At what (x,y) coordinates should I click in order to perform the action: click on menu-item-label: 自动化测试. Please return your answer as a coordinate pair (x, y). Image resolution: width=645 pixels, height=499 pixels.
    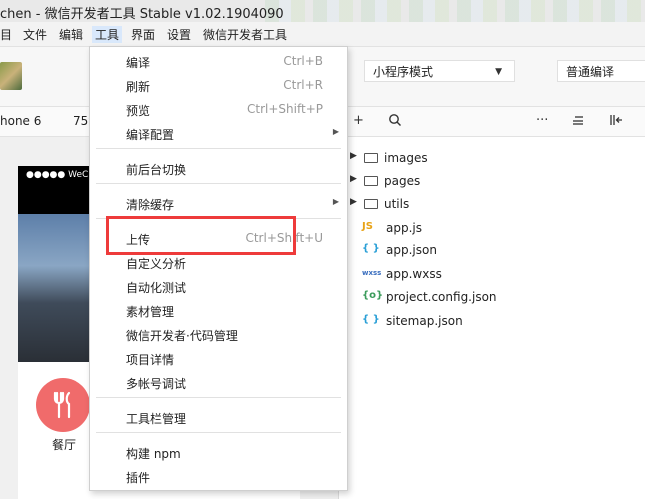
    Looking at the image, I should click on (156, 288).